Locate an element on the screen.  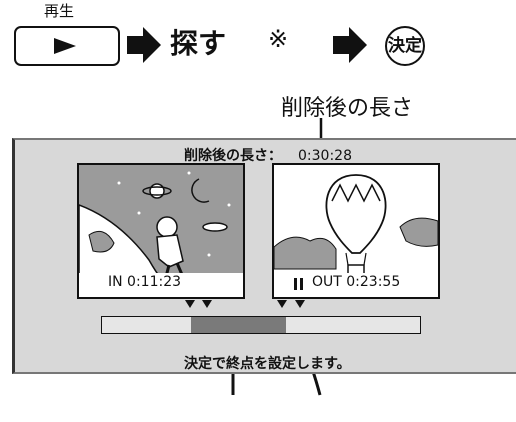
pause-icon is located at coordinates (298, 284).